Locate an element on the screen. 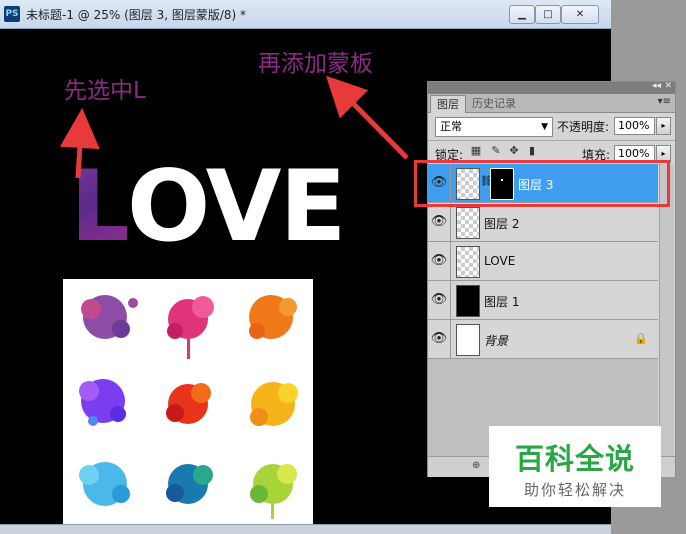 The height and width of the screenshot is (534, 686). paint-splash-graphic is located at coordinates (188, 407).